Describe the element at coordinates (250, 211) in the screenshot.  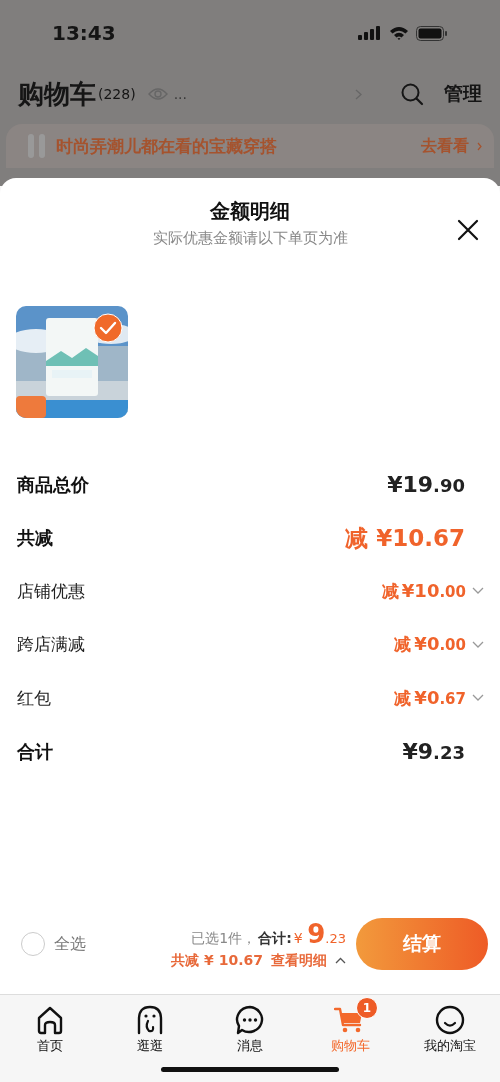
I see `sheet-title: 金额明细` at that location.